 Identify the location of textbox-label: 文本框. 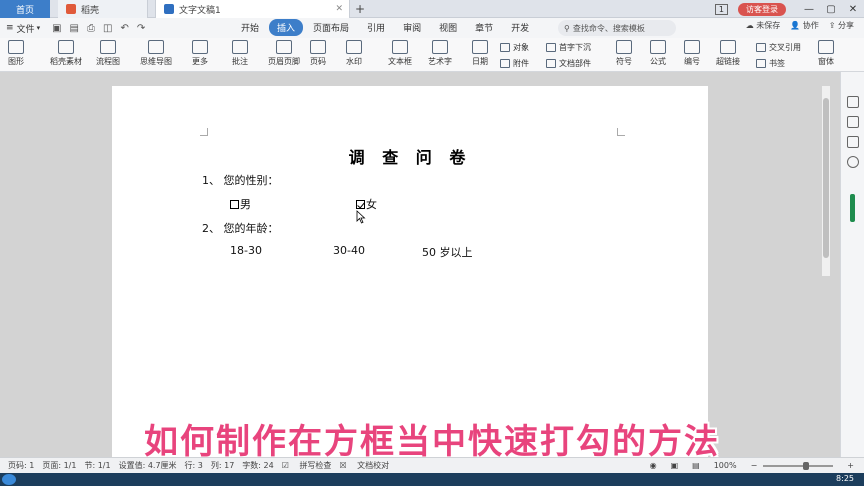
(400, 61).